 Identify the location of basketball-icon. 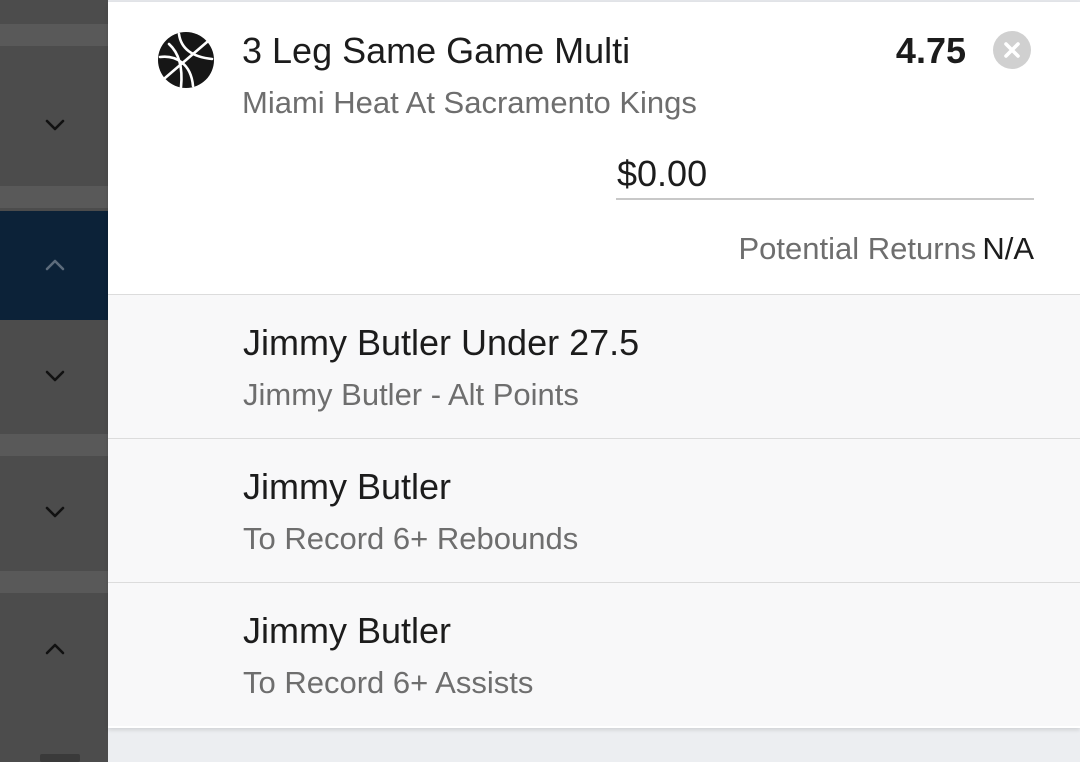
(186, 60).